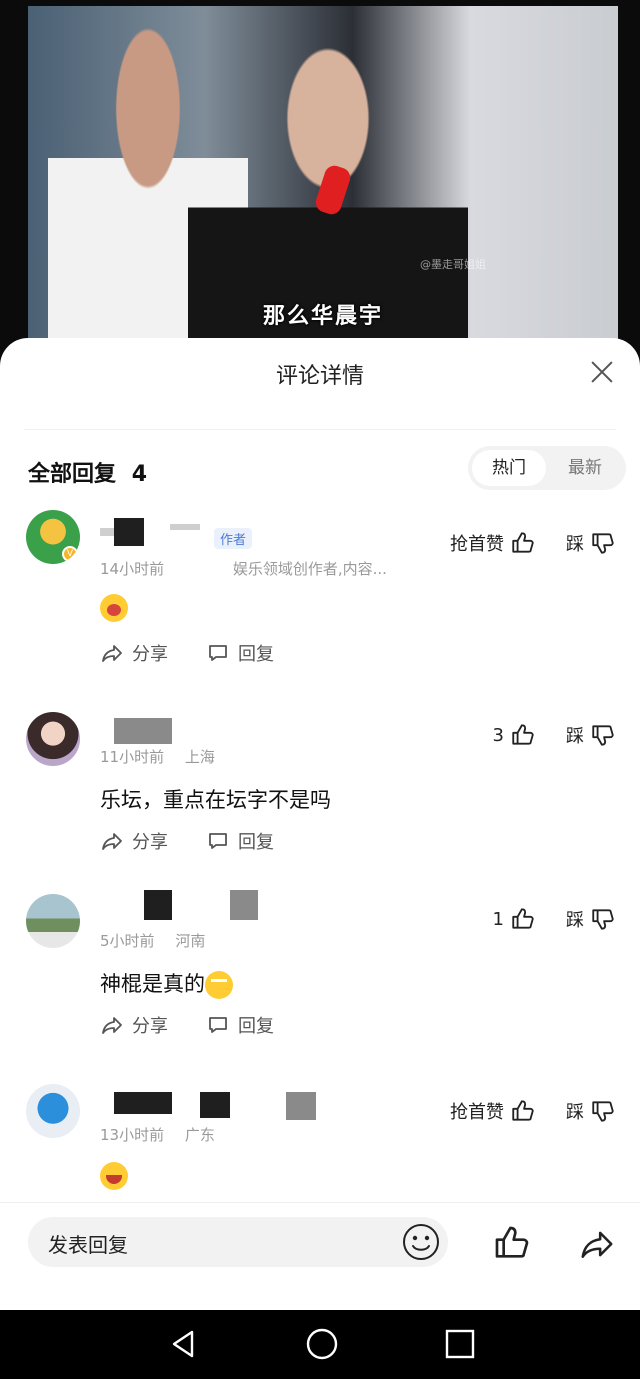 Image resolution: width=640 pixels, height=1379 pixels. I want to click on verified-badge-icon: V, so click(70, 554).